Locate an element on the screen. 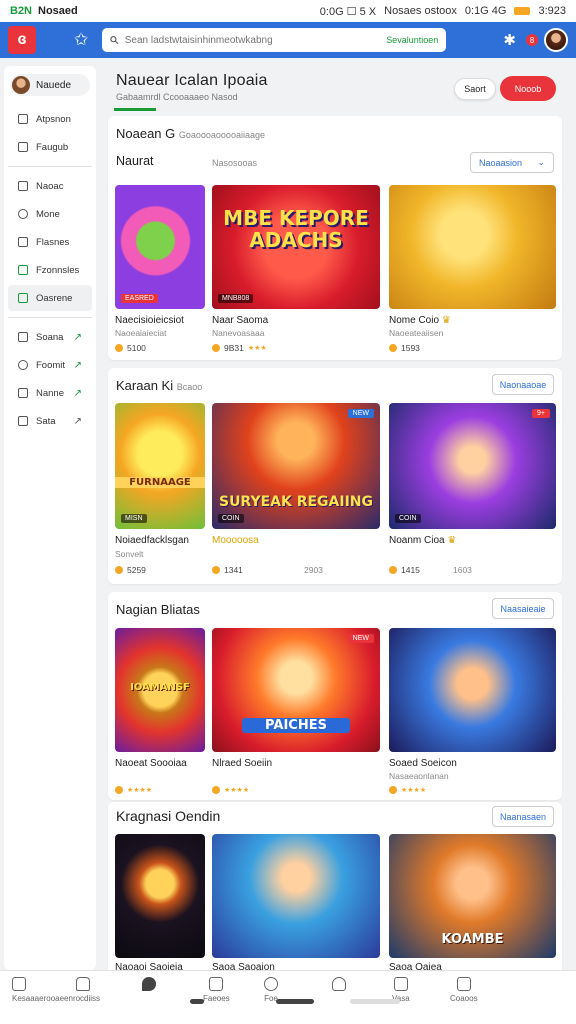 Image resolution: width=576 pixels, height=1024 pixels. sidebar-item-favorites: Faugub is located at coordinates (50, 147).